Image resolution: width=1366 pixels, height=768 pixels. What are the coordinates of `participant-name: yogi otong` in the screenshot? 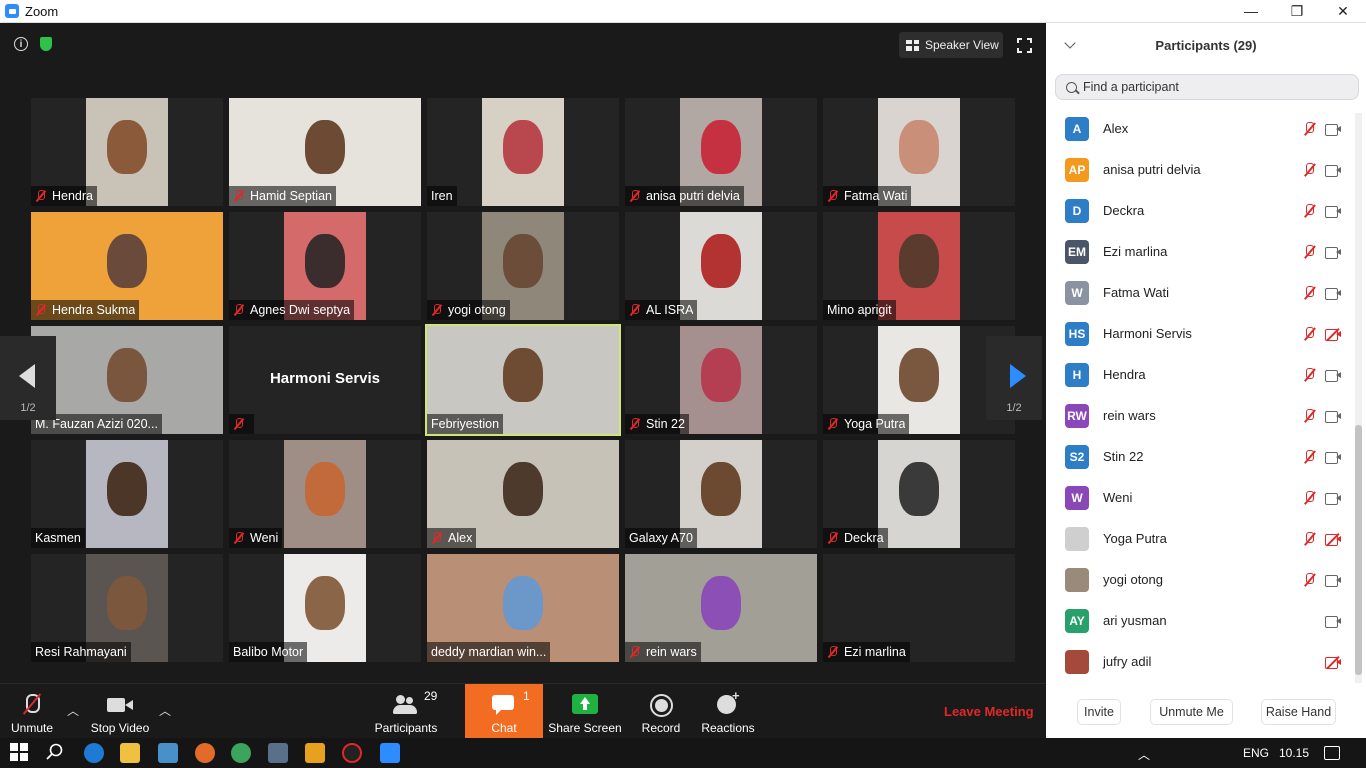 It's located at (1133, 579).